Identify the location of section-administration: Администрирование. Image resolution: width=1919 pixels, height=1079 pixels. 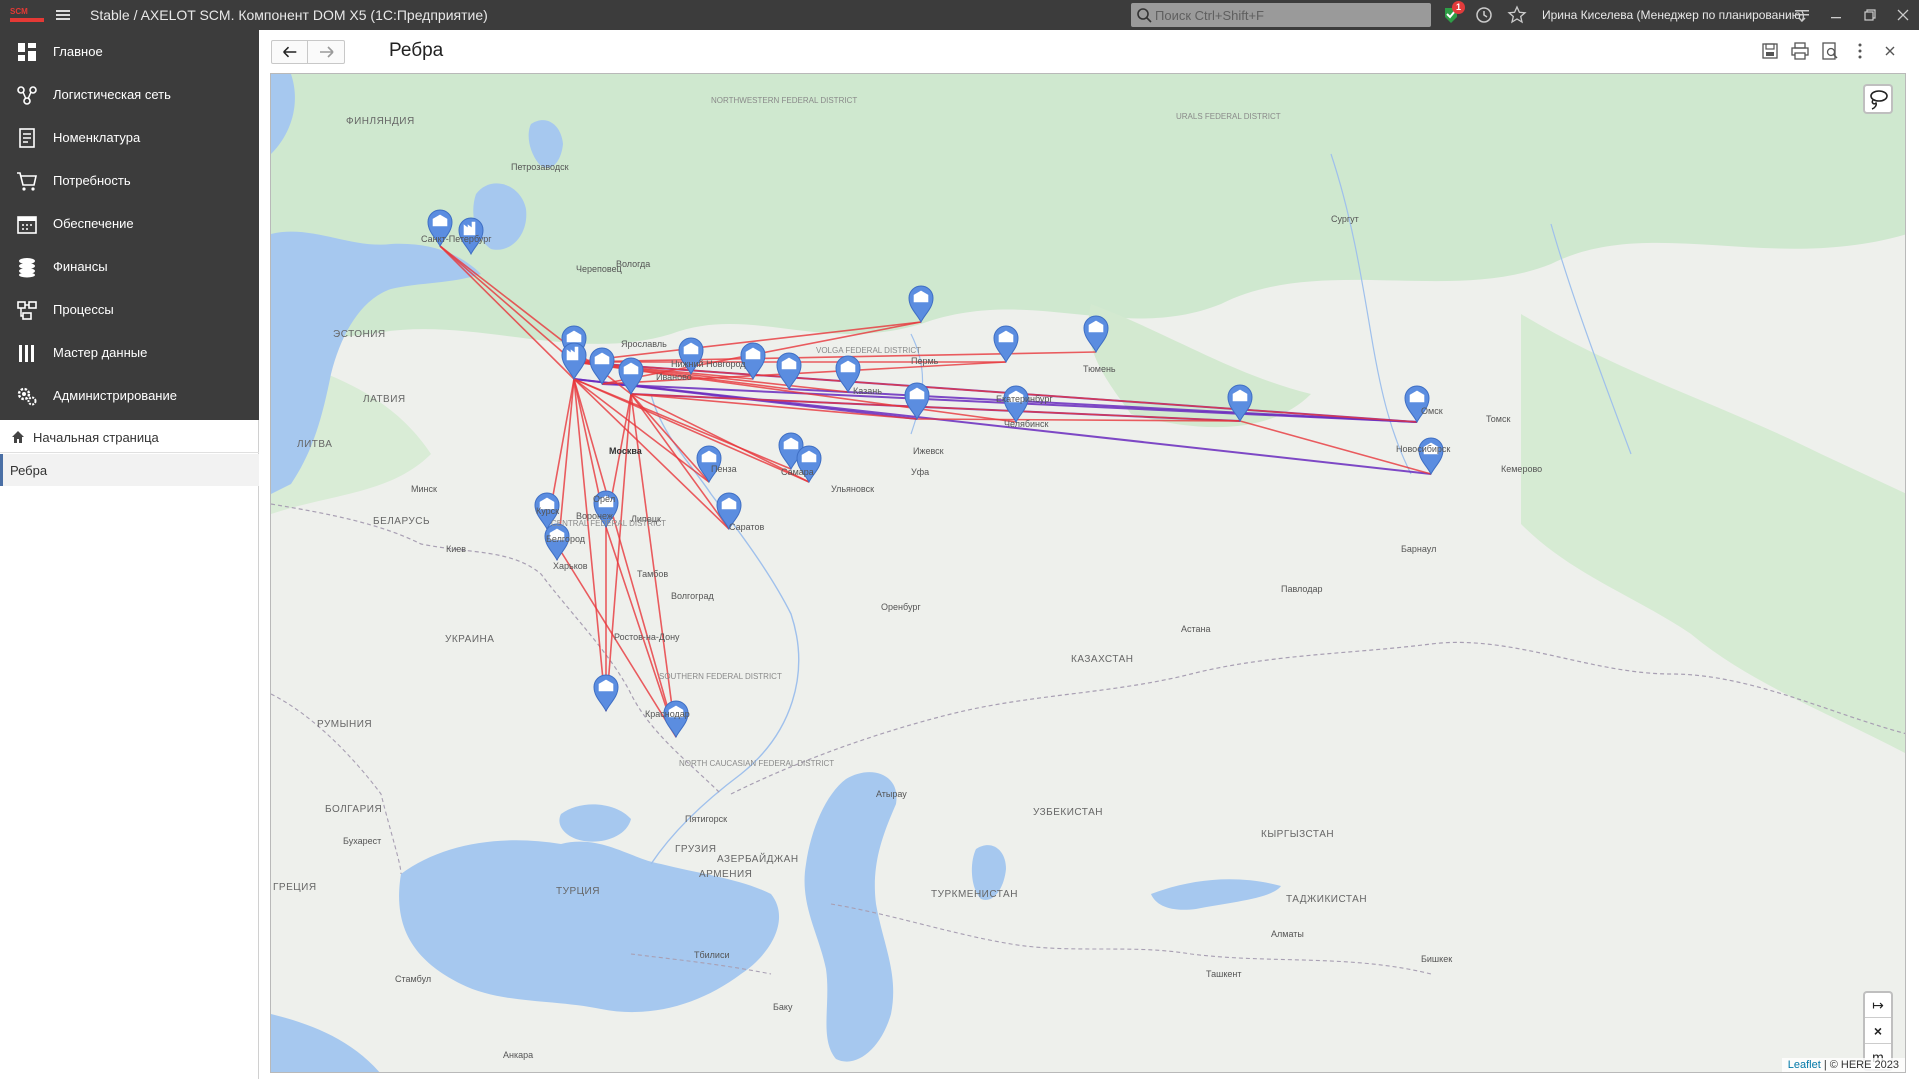
(129, 395).